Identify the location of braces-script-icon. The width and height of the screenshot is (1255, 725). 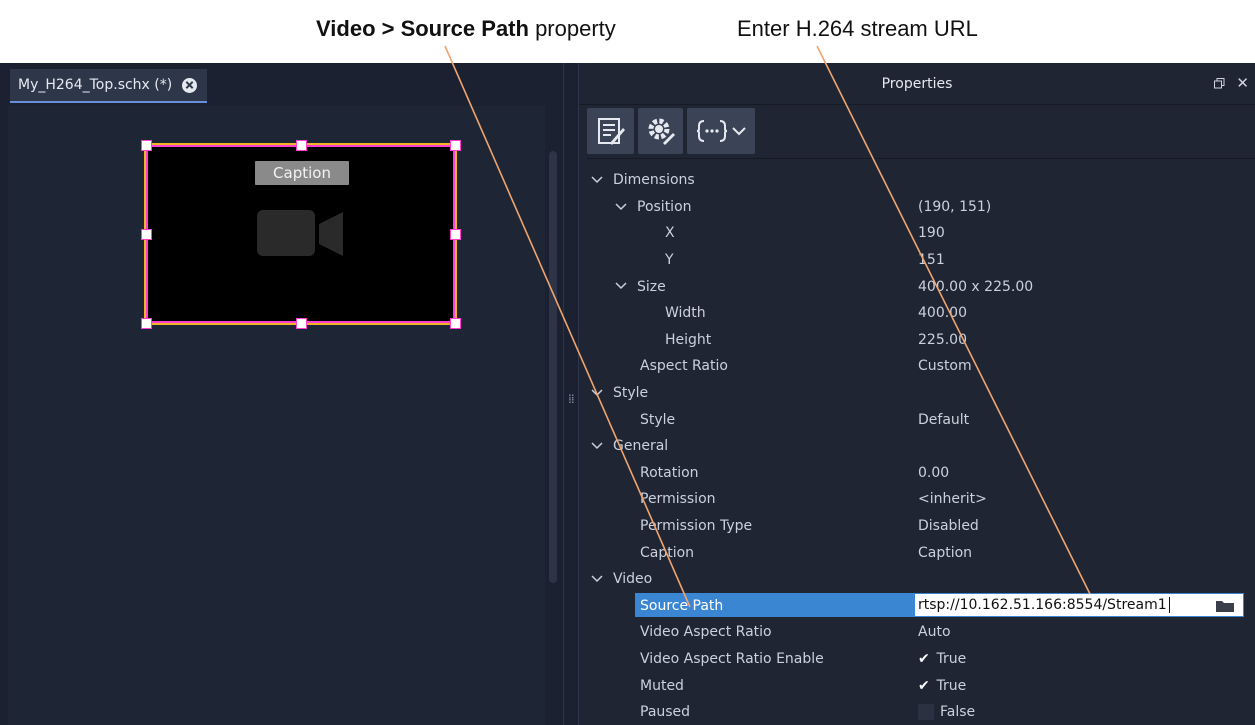
(712, 131).